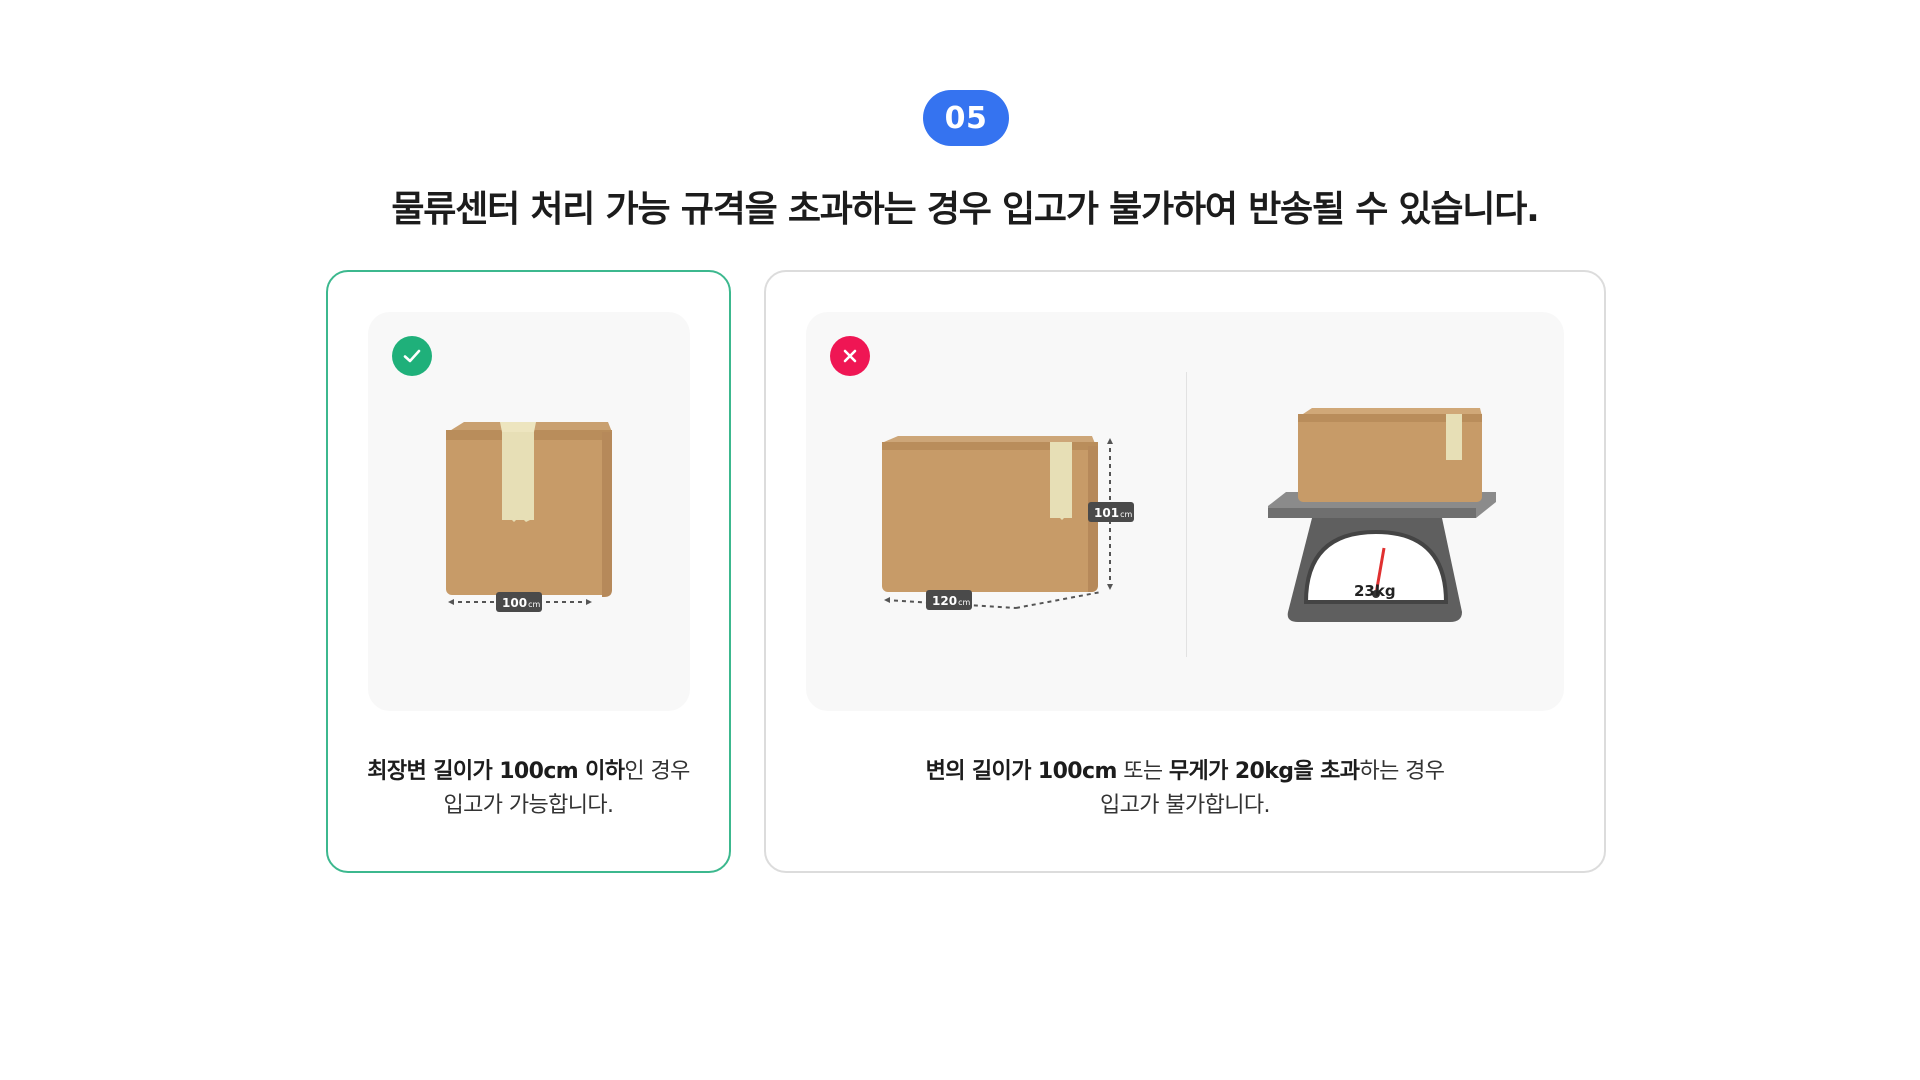  I want to click on box-illustration: 100cm, so click(529, 517).